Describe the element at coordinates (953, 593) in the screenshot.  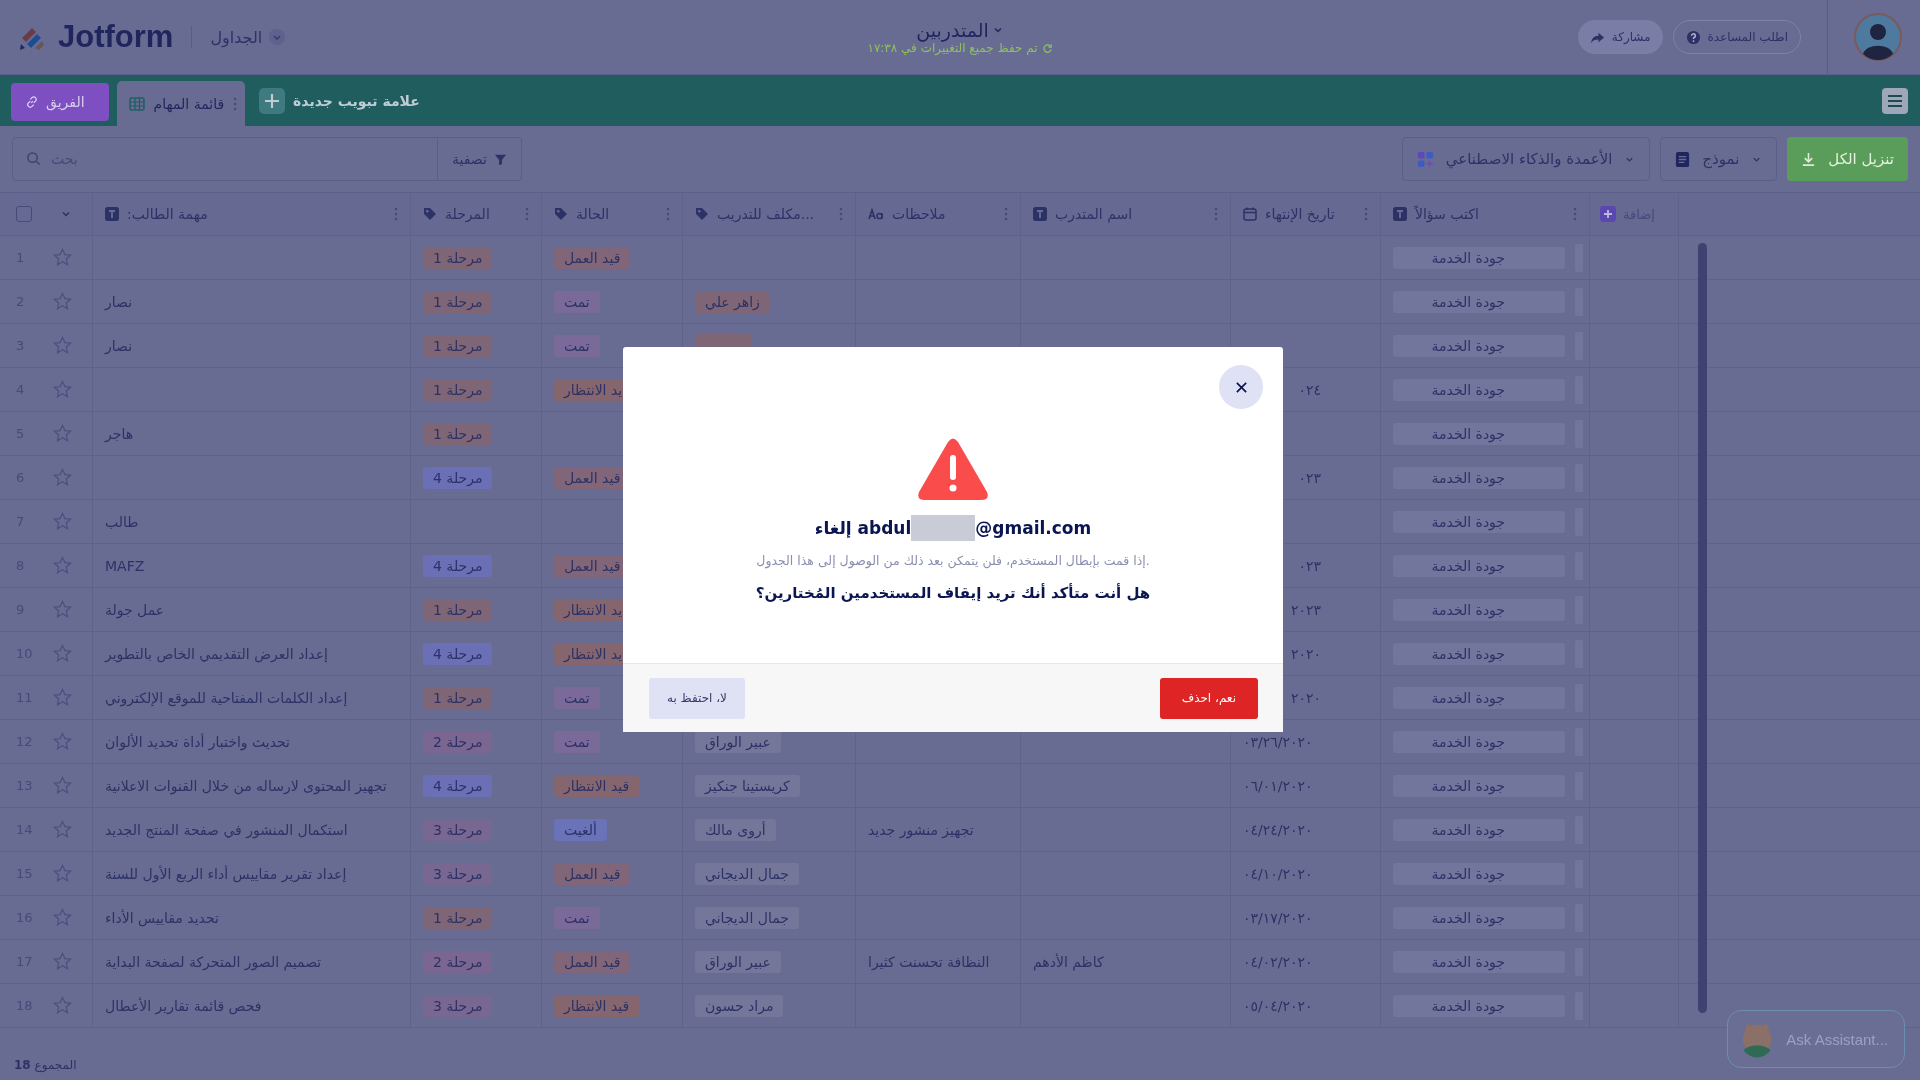
I see `dialog-question: هل أنت متأكد أنك تريد إيقاف المستخدمين المُختارين؟` at that location.